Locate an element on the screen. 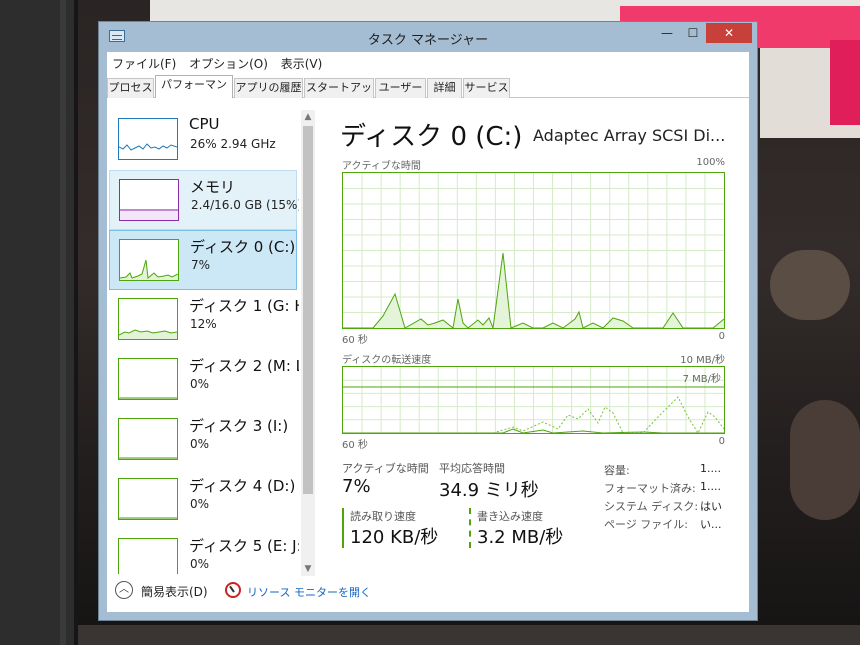  disk-2-thumbnail-graph is located at coordinates (148, 379).